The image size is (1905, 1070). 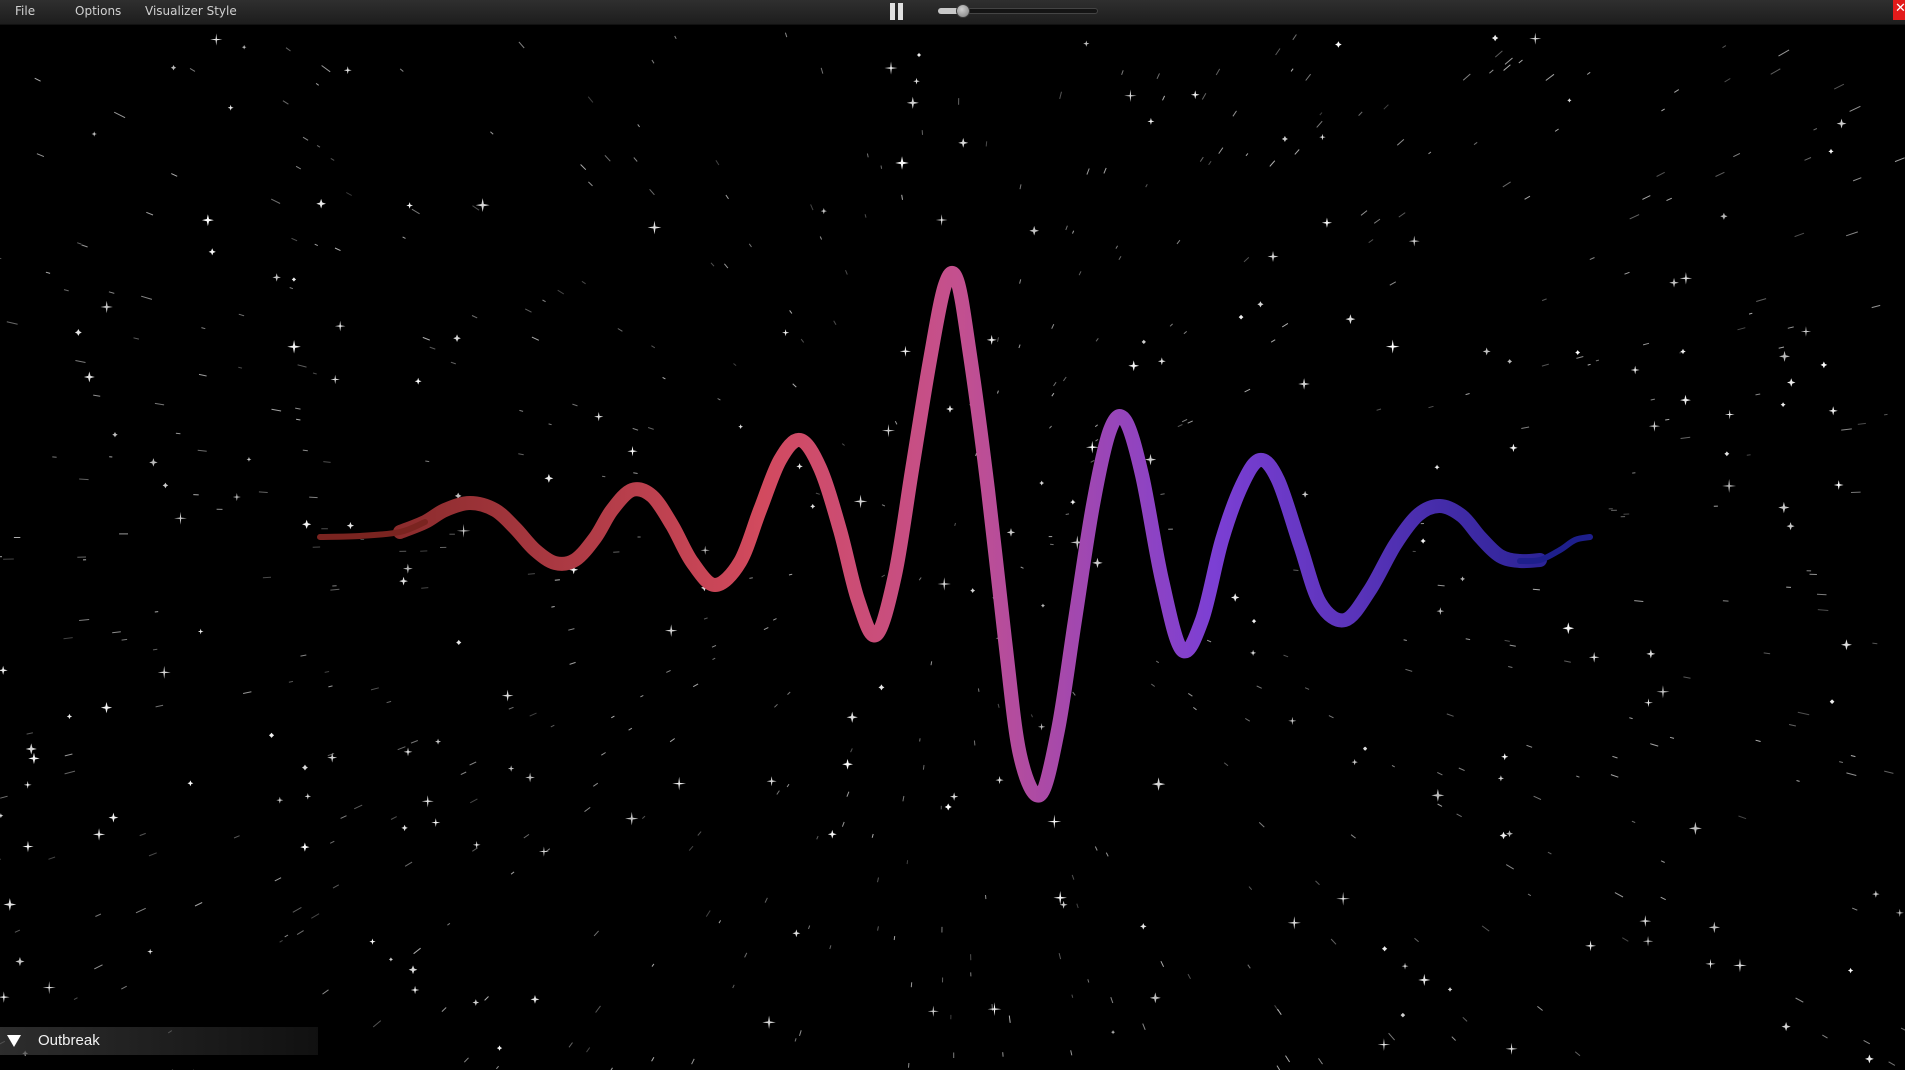 I want to click on triangle-down-icon, so click(x=14, y=1041).